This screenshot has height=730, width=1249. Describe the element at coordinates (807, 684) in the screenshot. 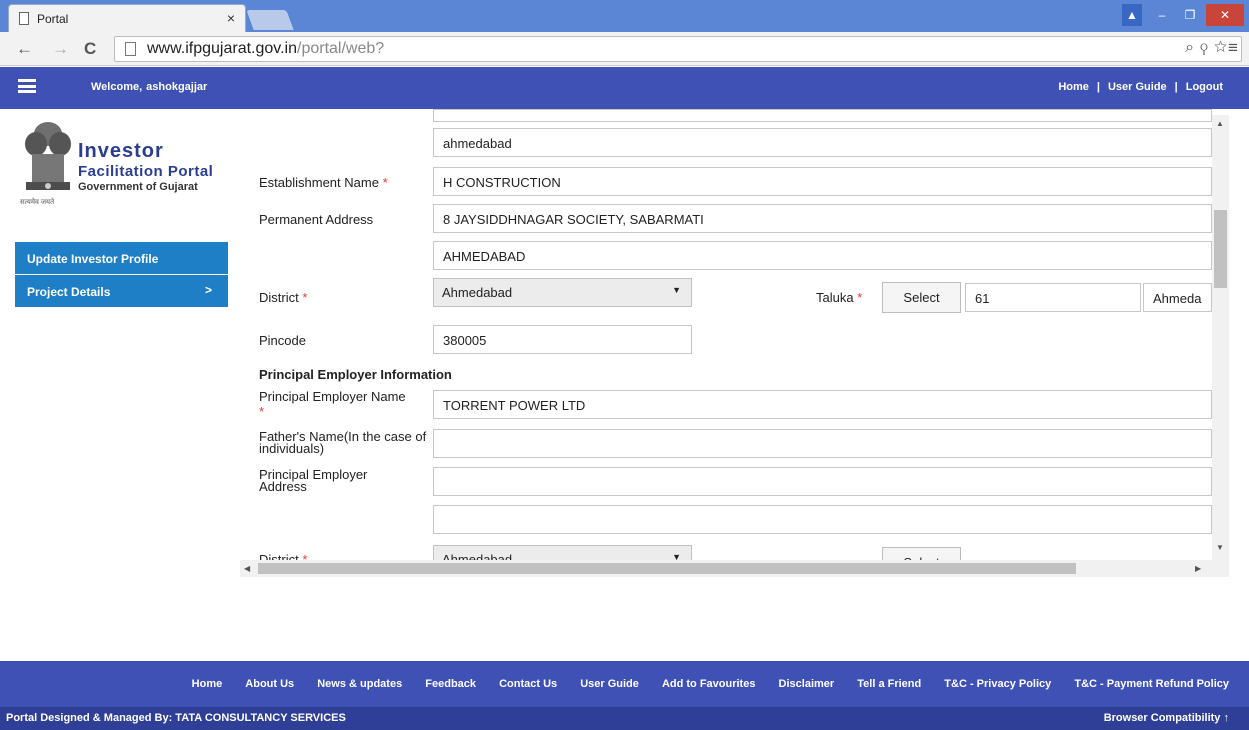

I see `footer-link-disclaimer: Disclaimer` at that location.